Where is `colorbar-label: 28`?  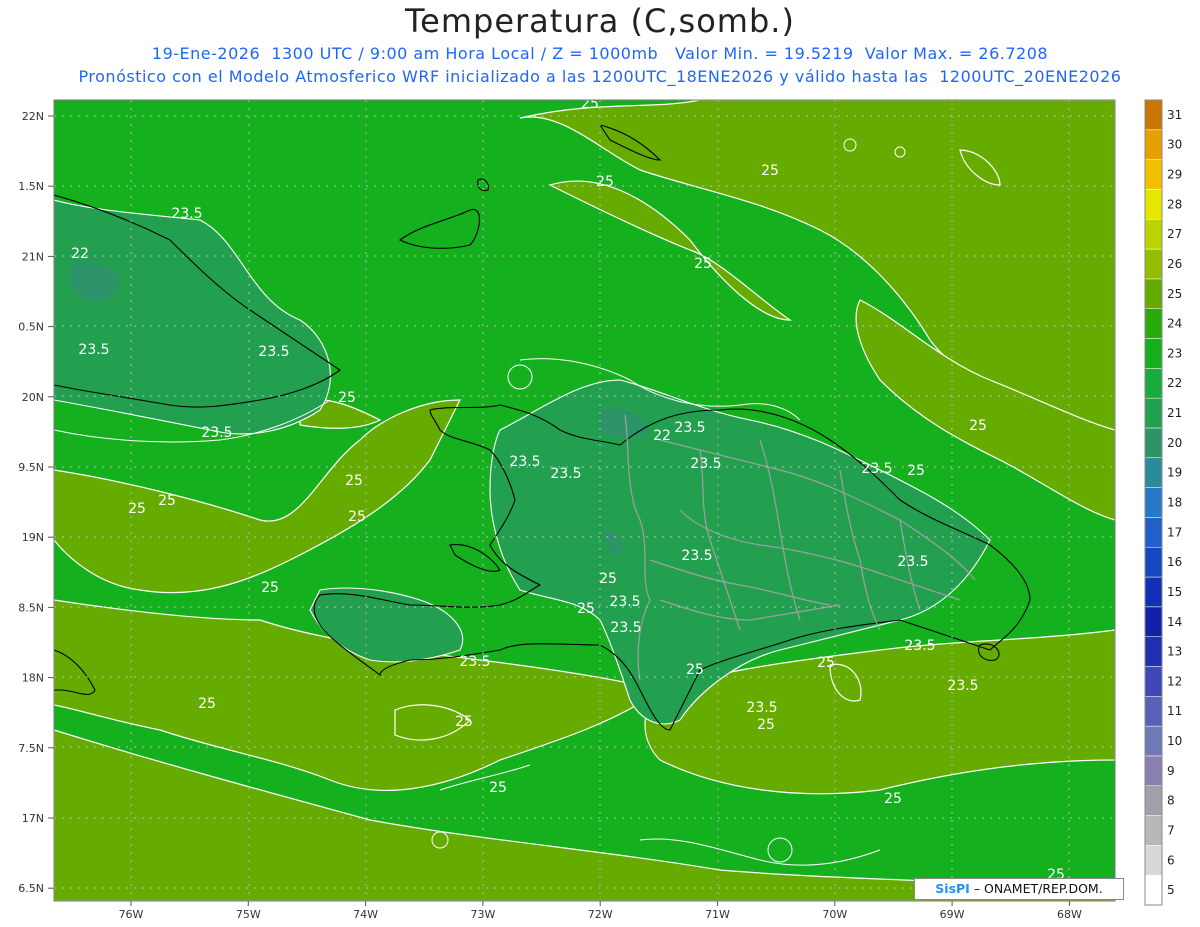 colorbar-label: 28 is located at coordinates (1174, 204).